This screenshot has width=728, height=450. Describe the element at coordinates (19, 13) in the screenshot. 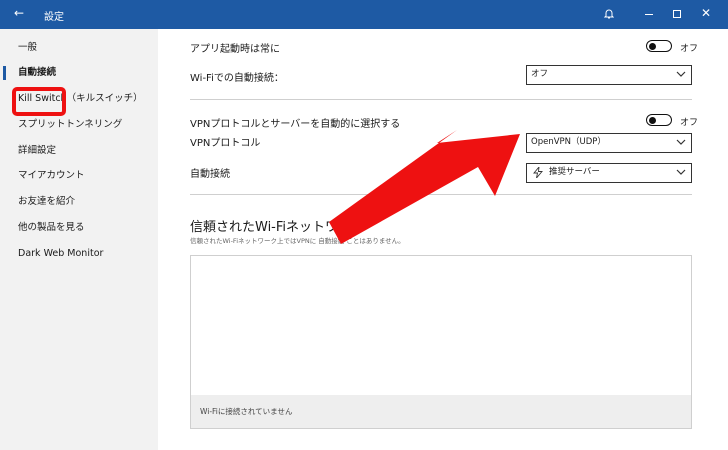

I see `back-arrow-icon: ←` at that location.